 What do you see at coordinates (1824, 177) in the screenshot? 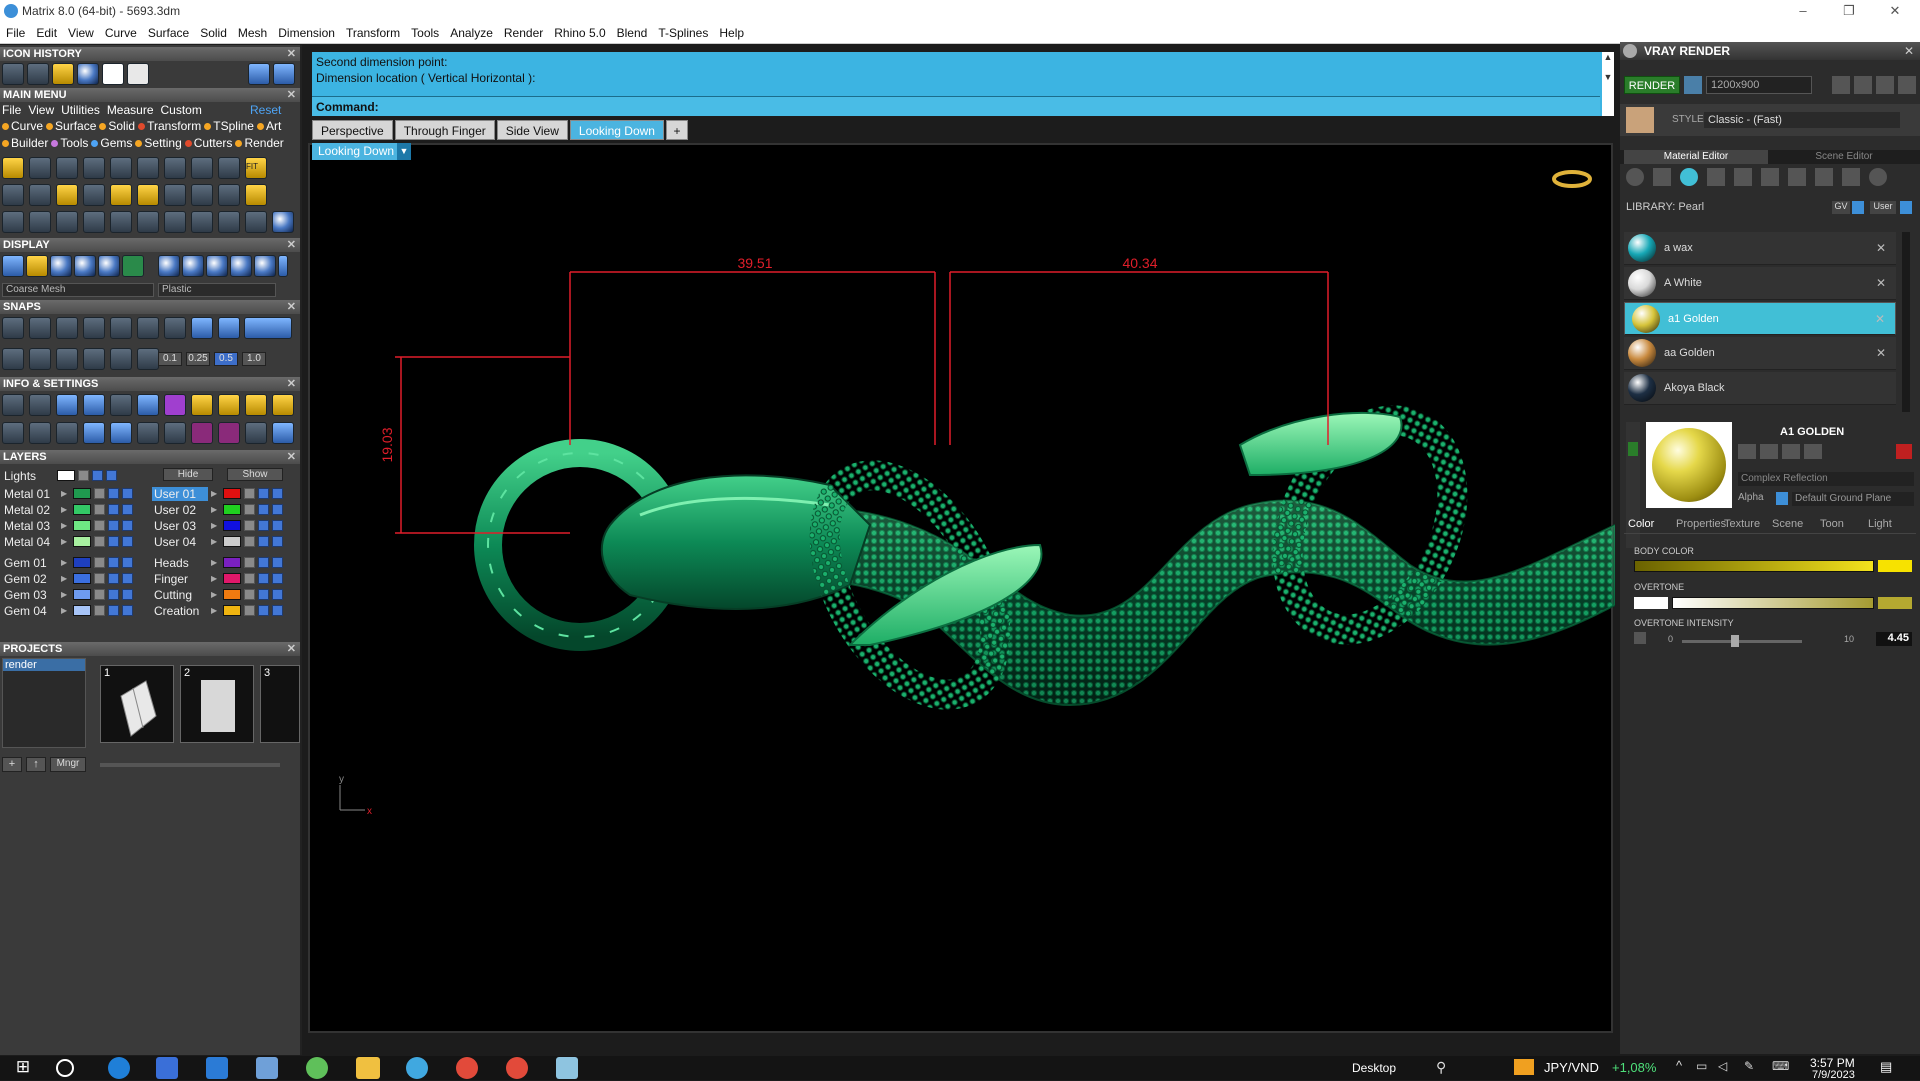
I see `leaf-icon` at bounding box center [1824, 177].